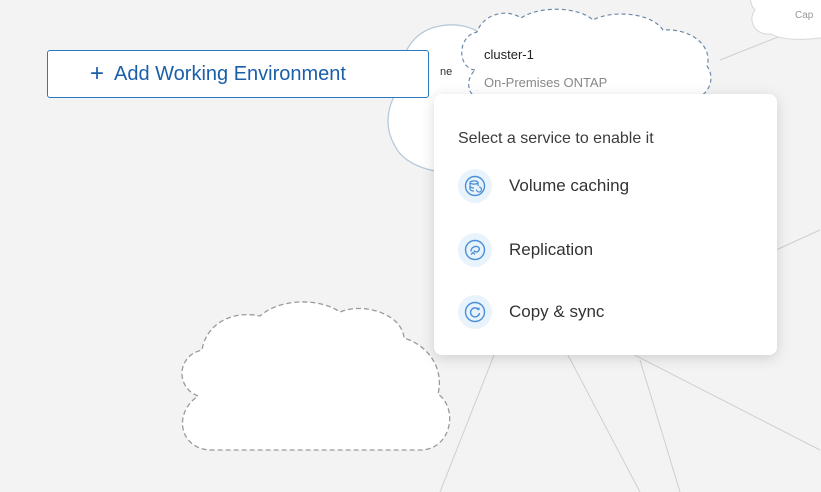 The width and height of the screenshot is (821, 492). What do you see at coordinates (475, 312) in the screenshot?
I see `copy-sync-icon` at bounding box center [475, 312].